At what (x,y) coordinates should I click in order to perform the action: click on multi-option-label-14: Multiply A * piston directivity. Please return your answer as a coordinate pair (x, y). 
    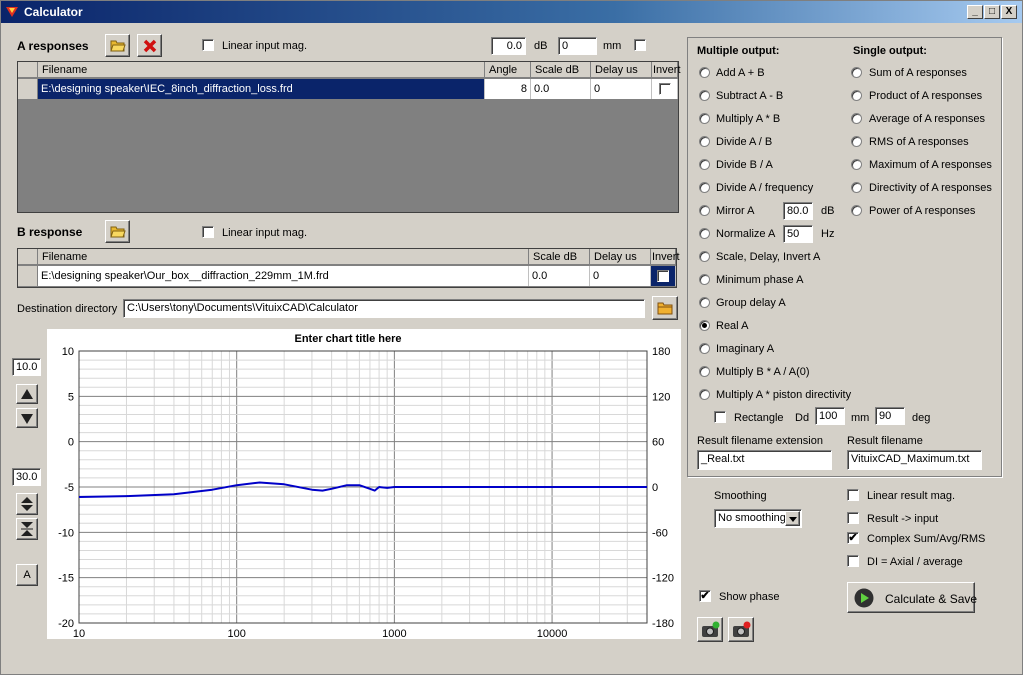
    Looking at the image, I should click on (783, 395).